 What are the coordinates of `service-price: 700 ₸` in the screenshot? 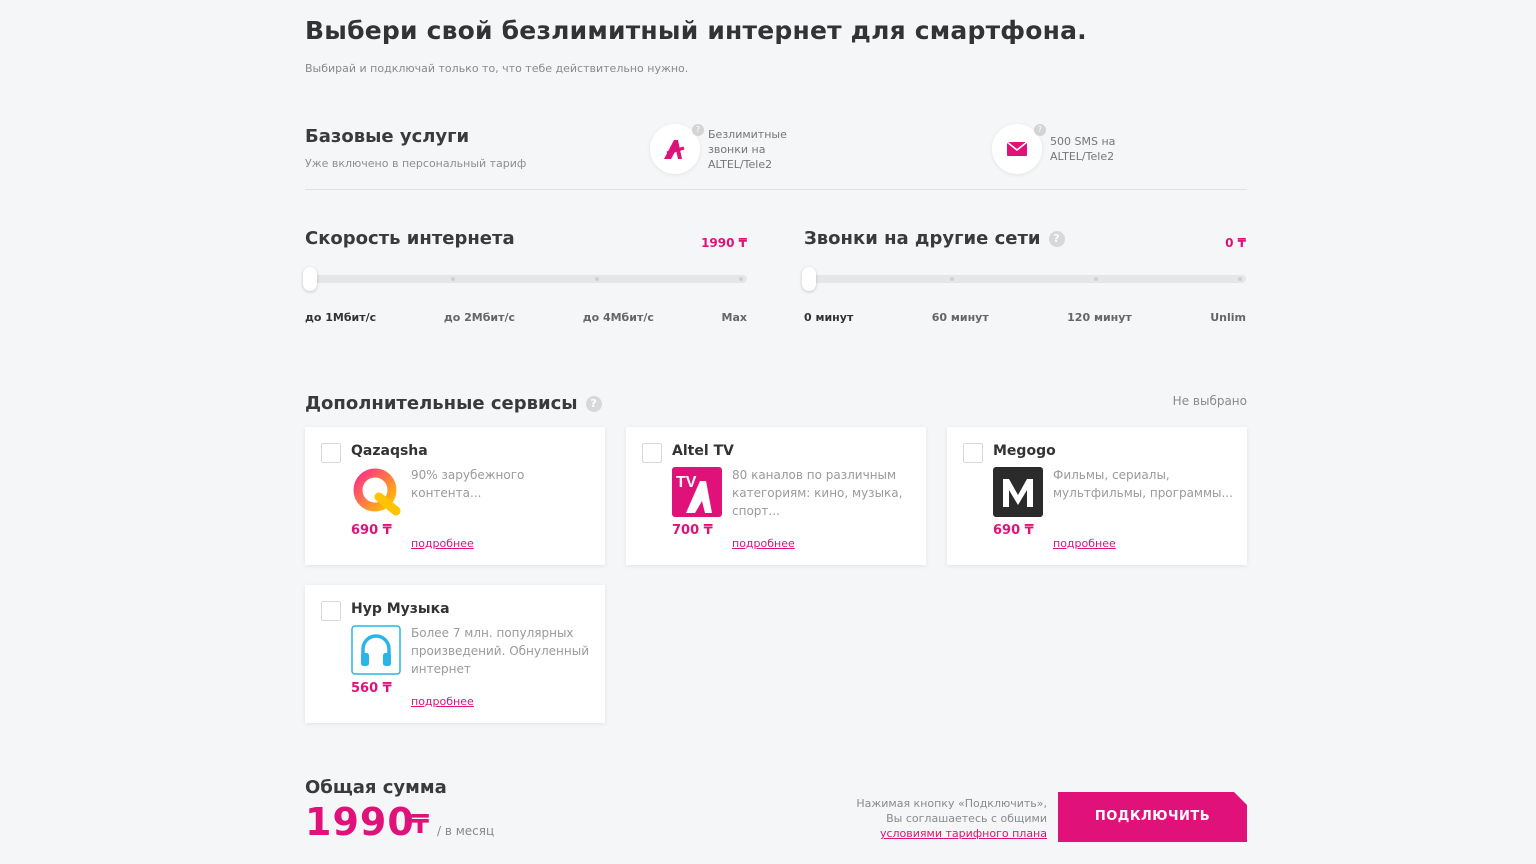 It's located at (692, 530).